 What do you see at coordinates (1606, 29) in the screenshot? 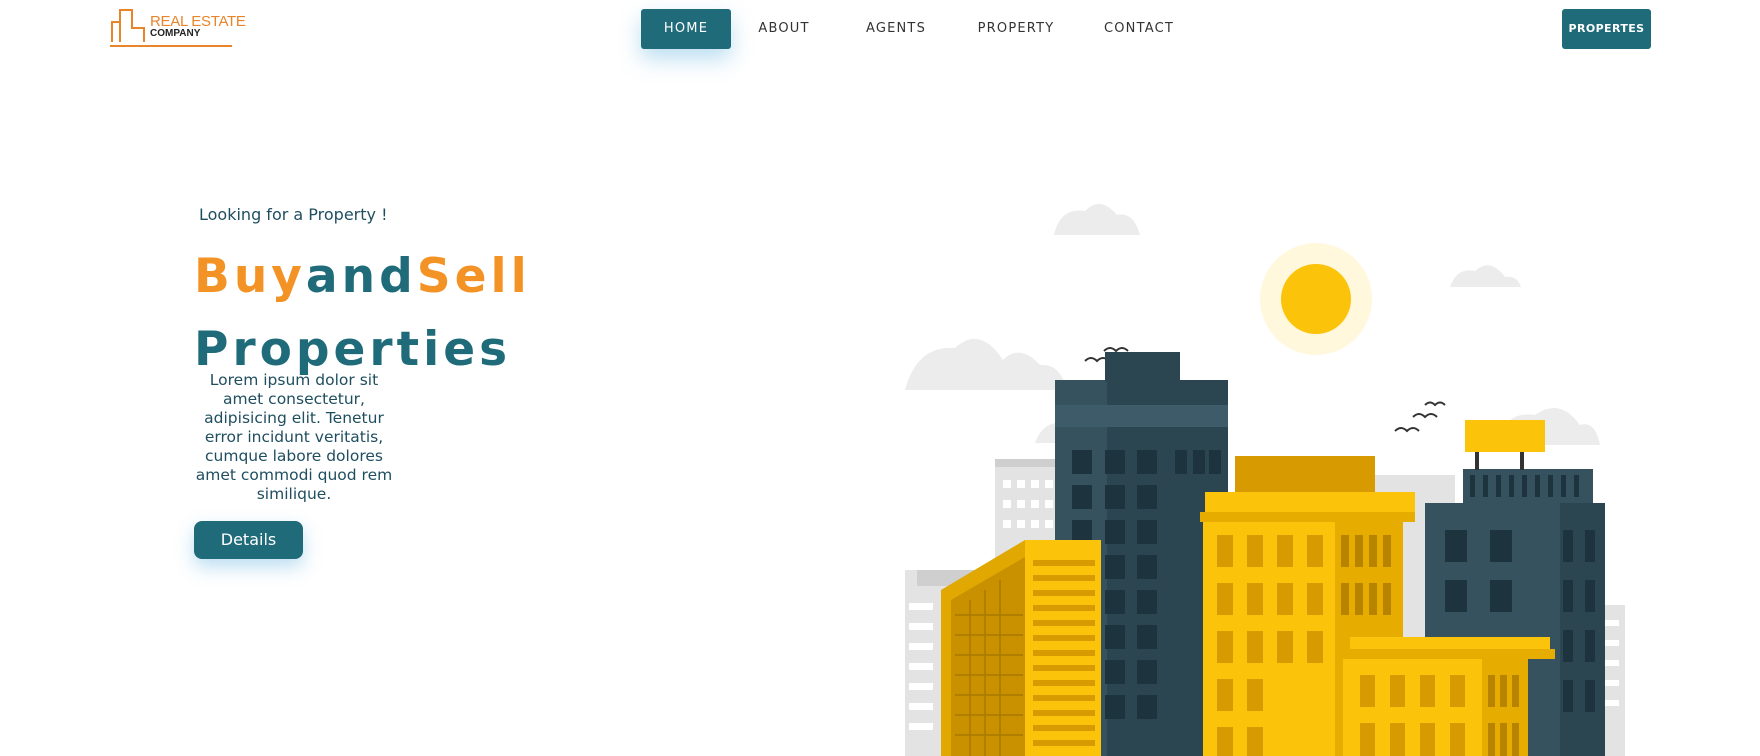
I see `properties-button: PROPERTES` at bounding box center [1606, 29].